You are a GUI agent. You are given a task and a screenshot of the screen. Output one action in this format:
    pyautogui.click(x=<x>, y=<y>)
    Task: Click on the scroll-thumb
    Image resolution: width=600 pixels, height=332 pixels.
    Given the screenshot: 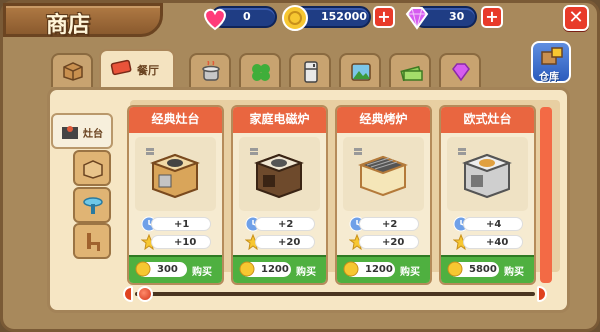 What is the action you would take?
    pyautogui.click(x=145, y=294)
    